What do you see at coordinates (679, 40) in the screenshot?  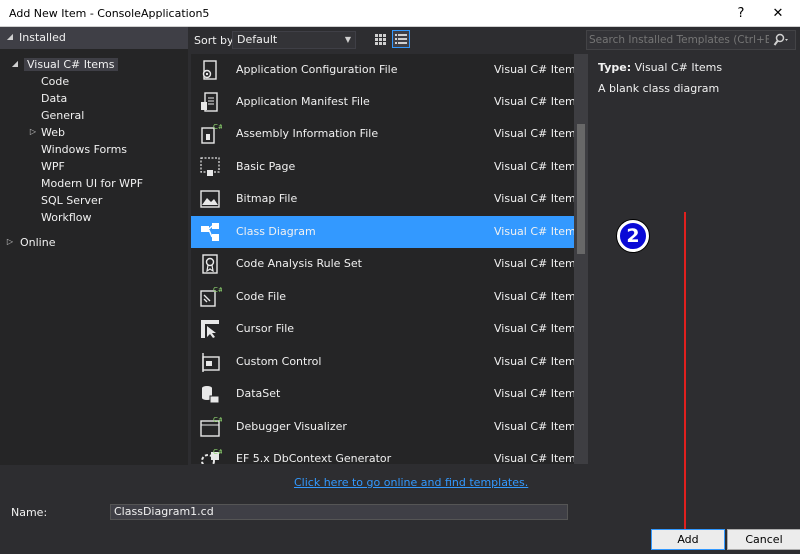 I see `search-input` at bounding box center [679, 40].